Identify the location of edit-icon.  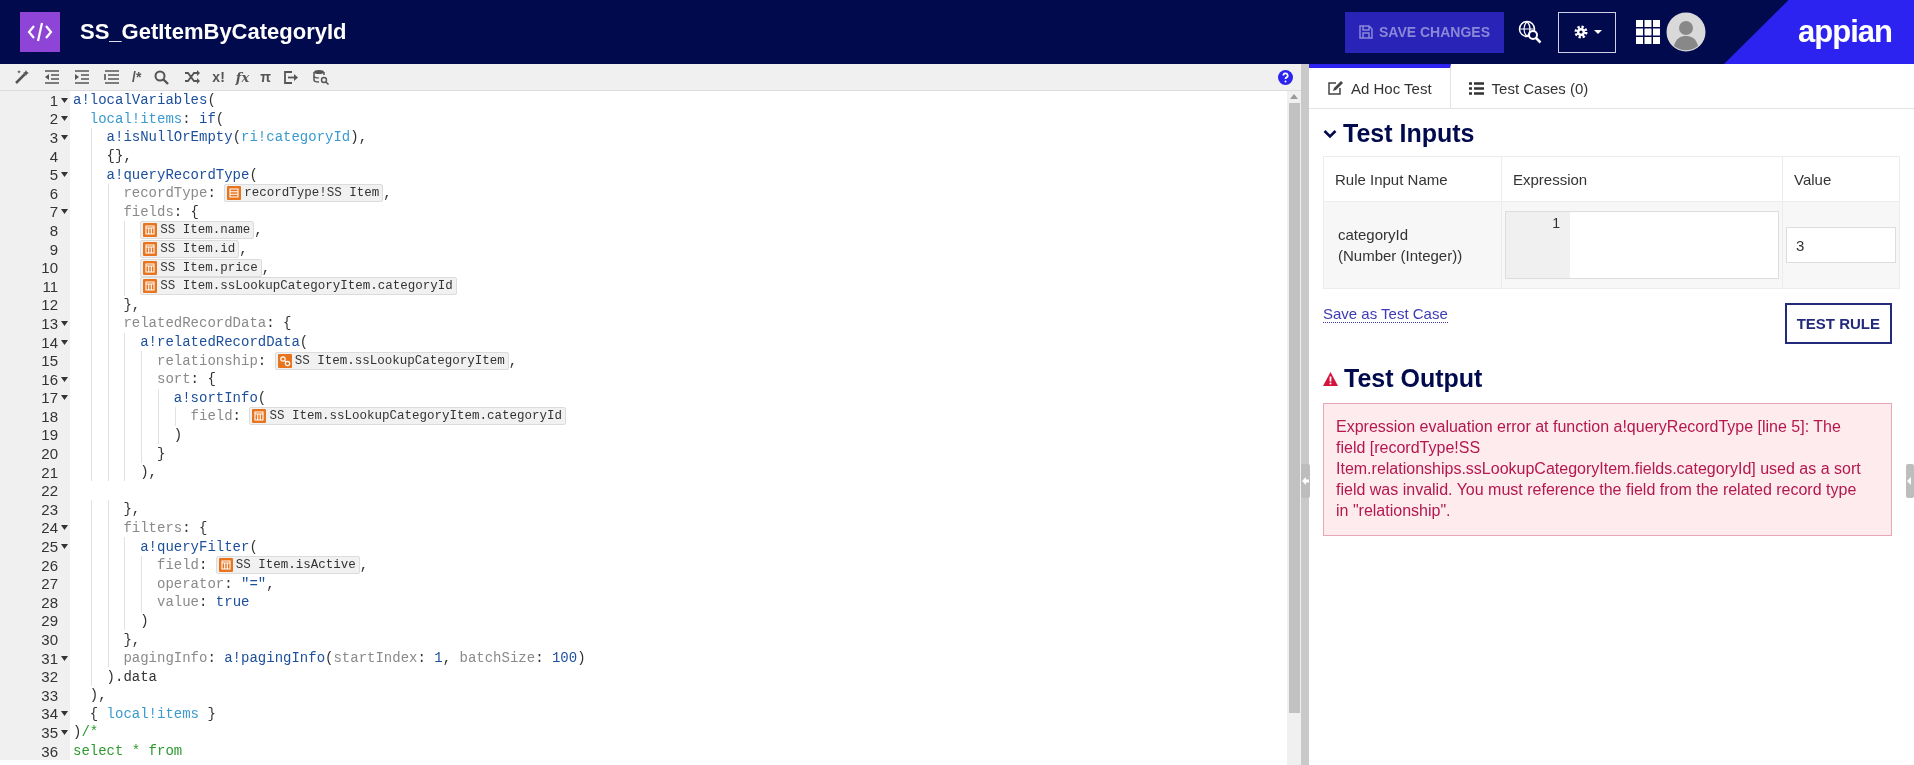
(1335, 88).